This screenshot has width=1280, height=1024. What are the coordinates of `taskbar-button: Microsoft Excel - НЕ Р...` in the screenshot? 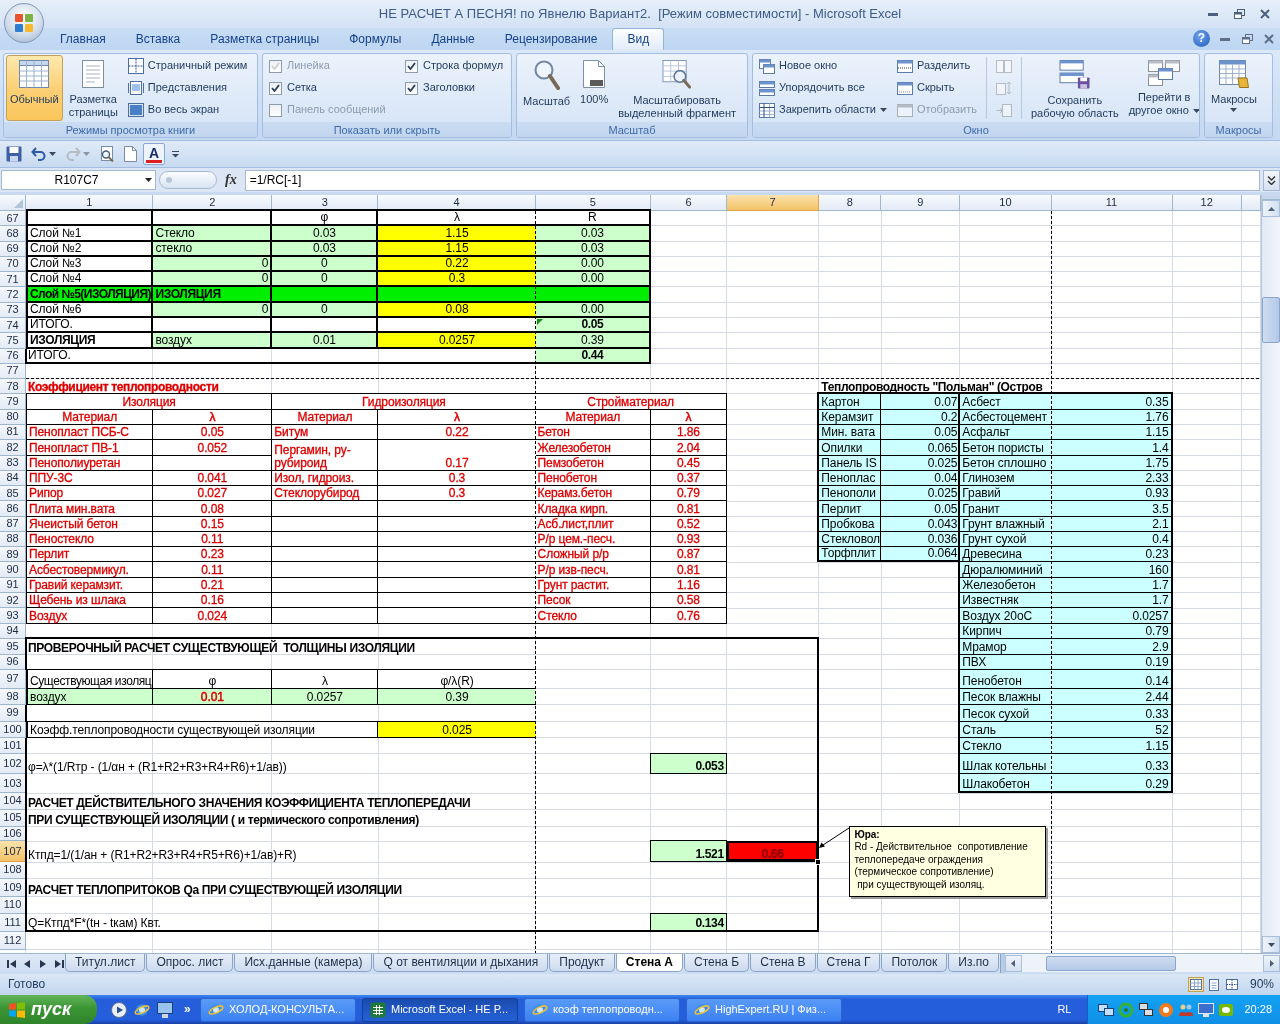 It's located at (440, 1009).